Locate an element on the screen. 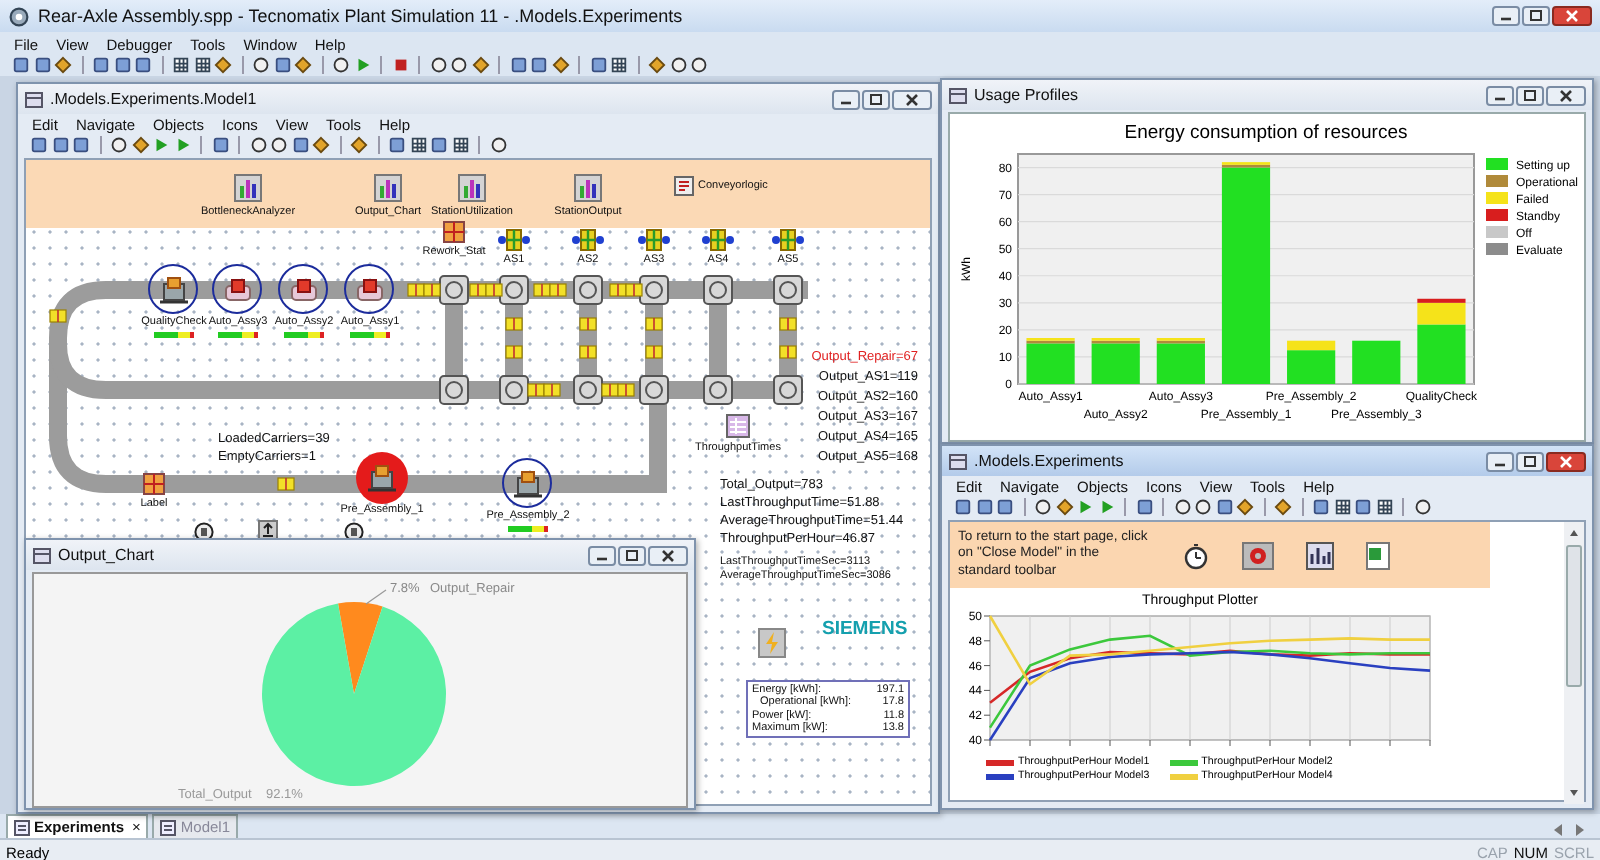 This screenshot has width=1600, height=860. turntable is located at coordinates (654, 290).